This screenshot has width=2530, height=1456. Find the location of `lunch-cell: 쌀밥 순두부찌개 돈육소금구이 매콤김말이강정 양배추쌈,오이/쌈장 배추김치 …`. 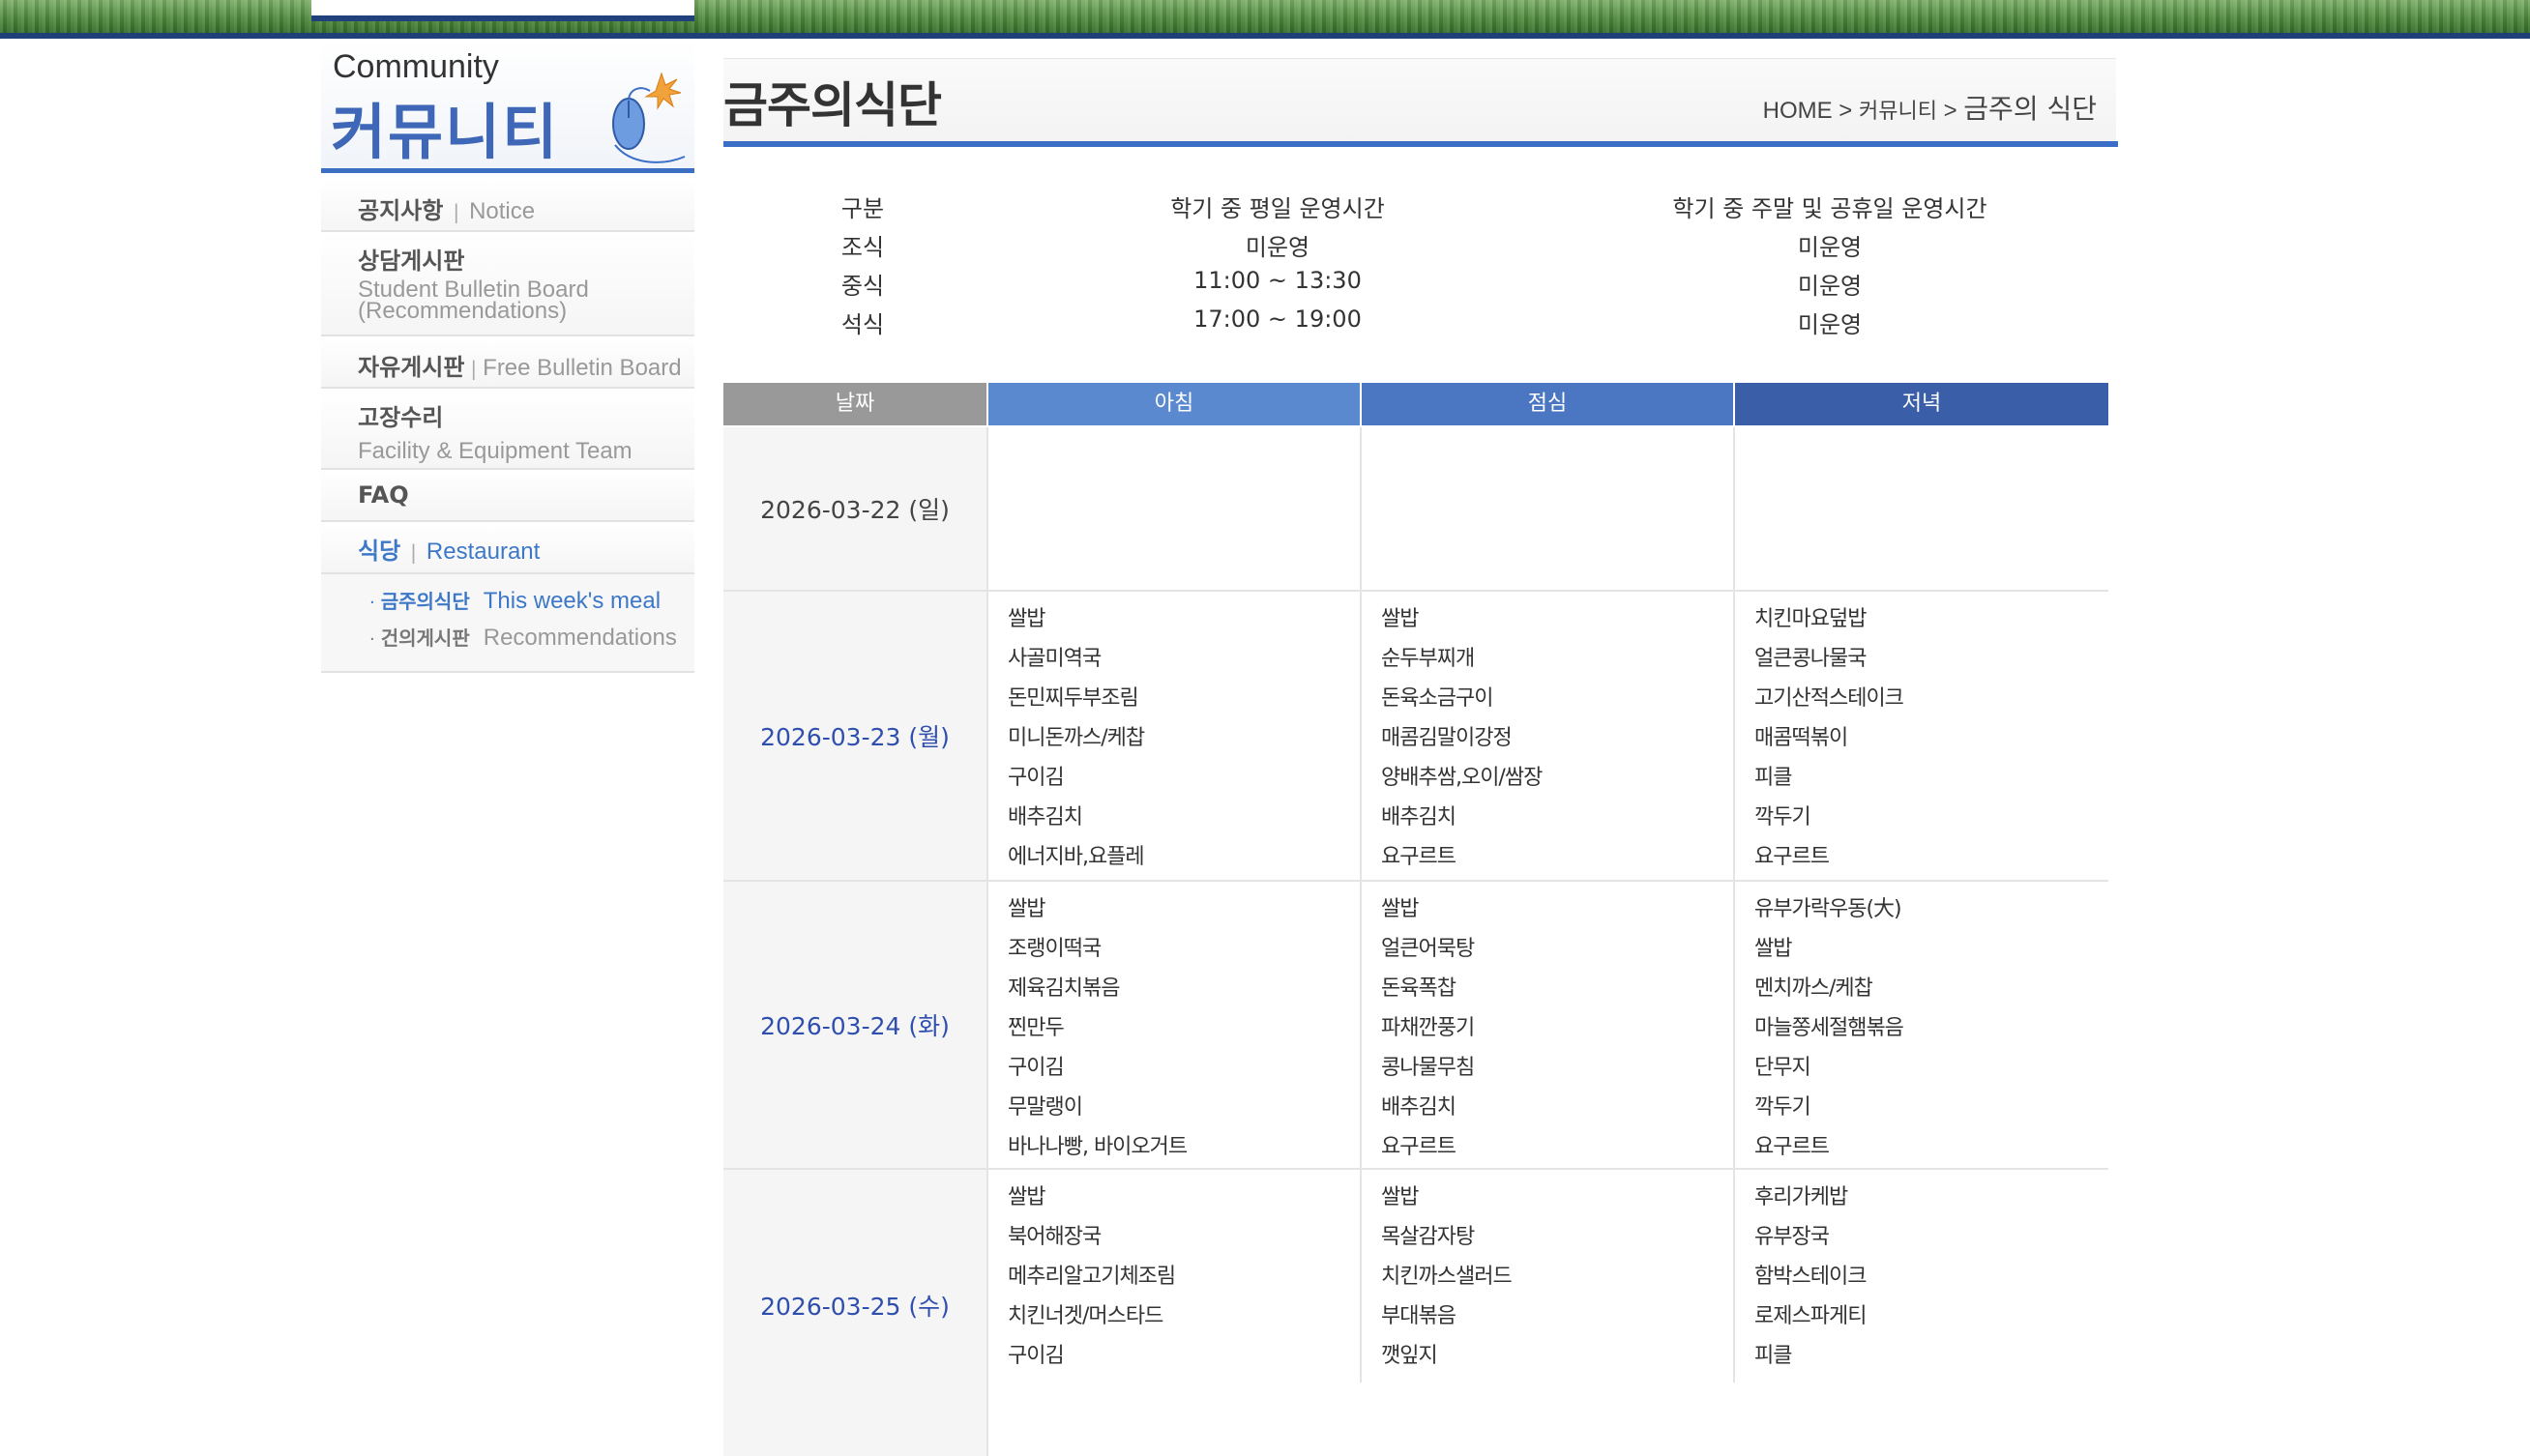

lunch-cell: 쌀밥 순두부찌개 돈육소금구이 매콤김말이강정 양배추쌈,오이/쌈장 배추김치 … is located at coordinates (1549, 736).